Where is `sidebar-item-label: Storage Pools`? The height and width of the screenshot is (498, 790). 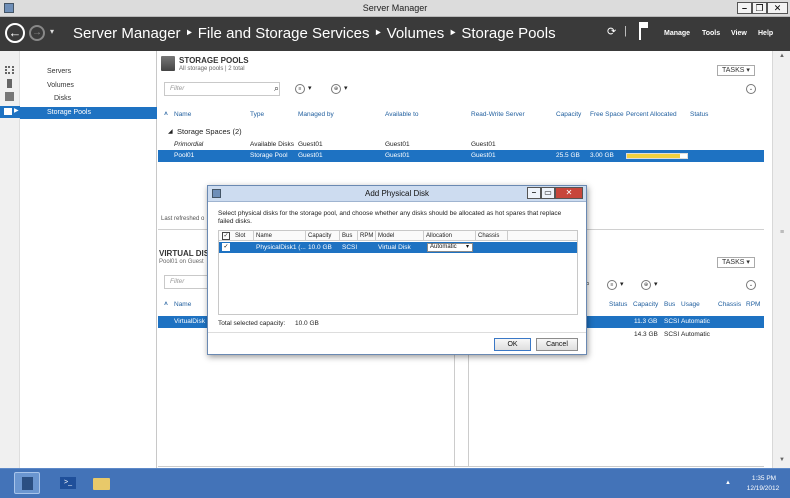
sidebar-item-label: Storage Pools is located at coordinates (69, 112).